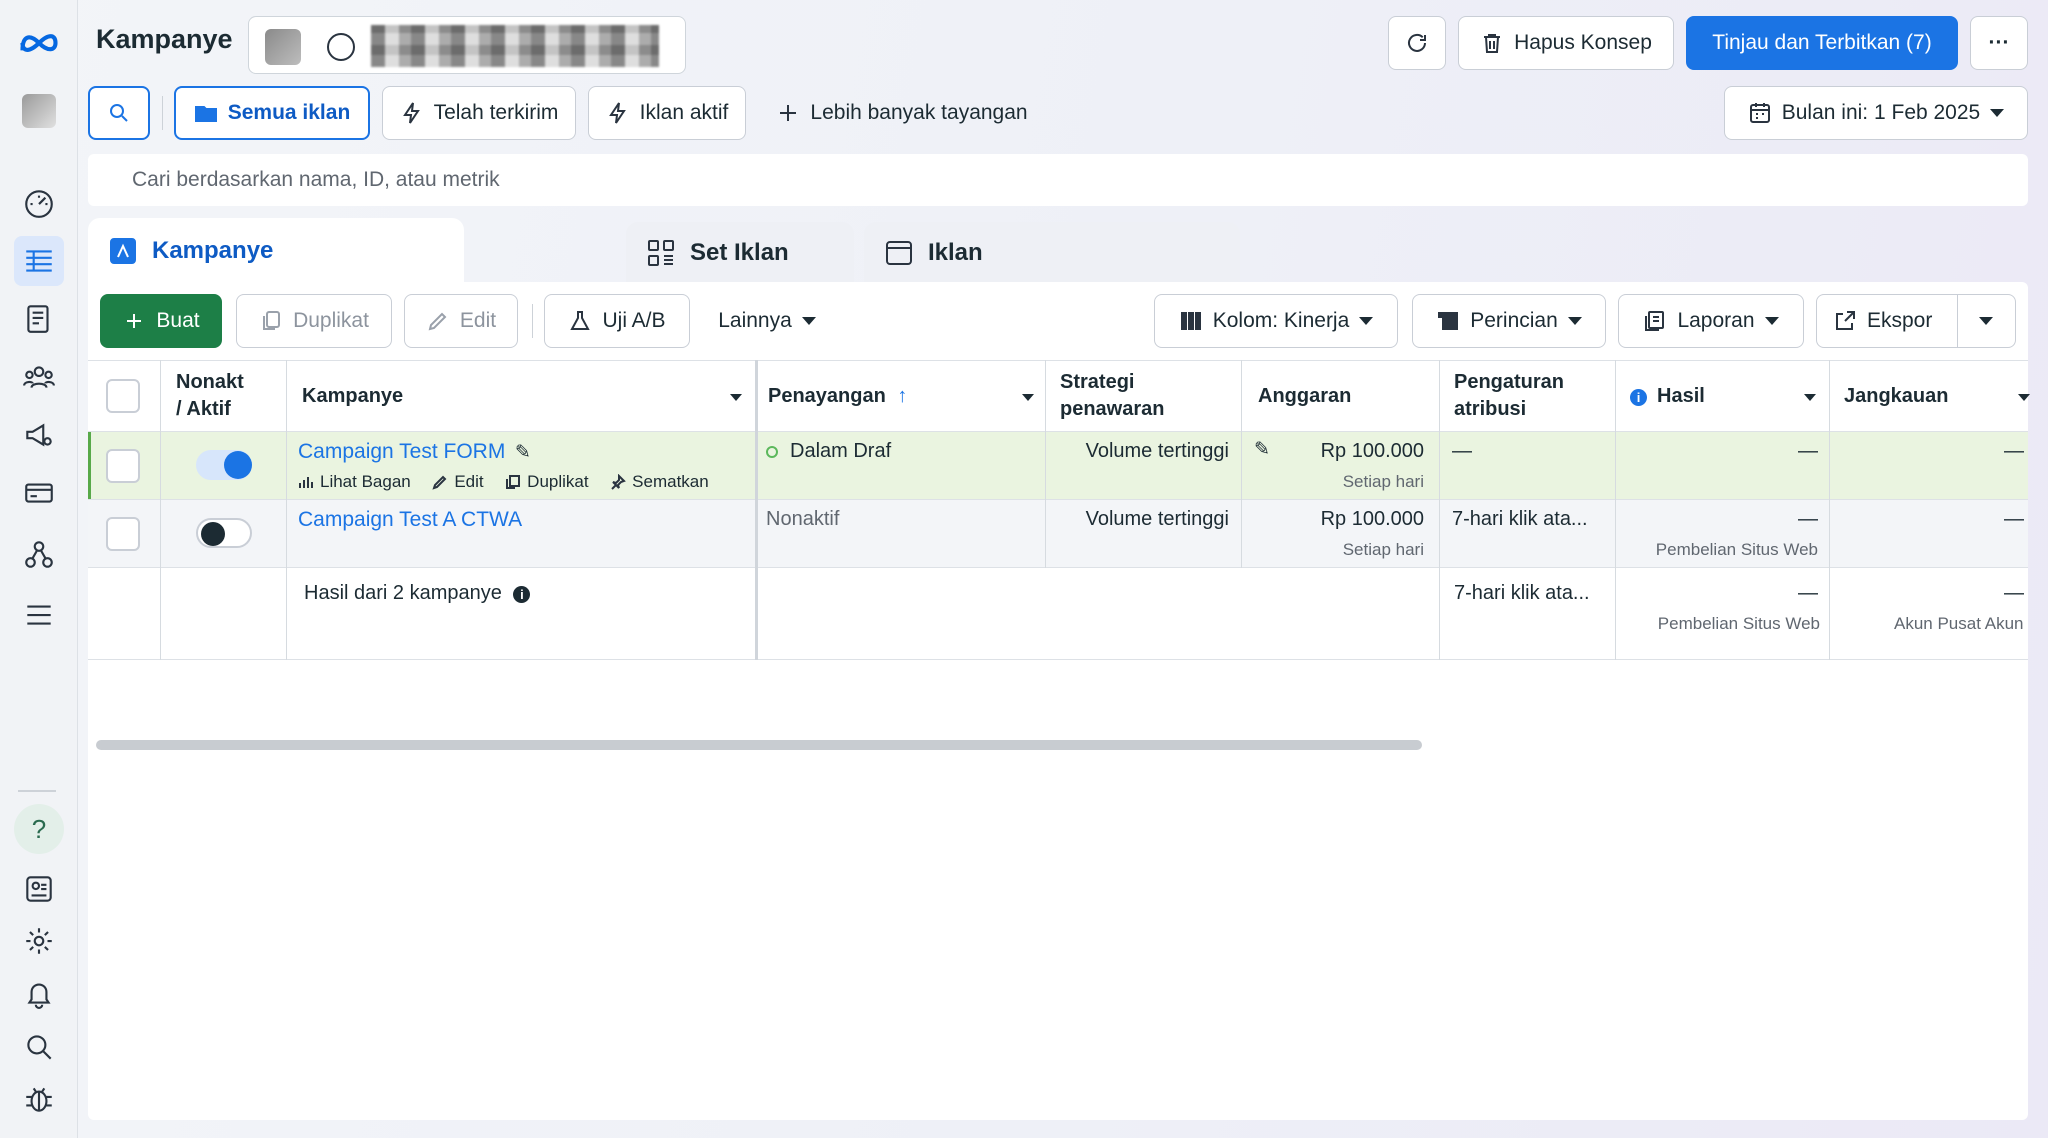  Describe the element at coordinates (439, 482) in the screenshot. I see `pencil-icon` at that location.